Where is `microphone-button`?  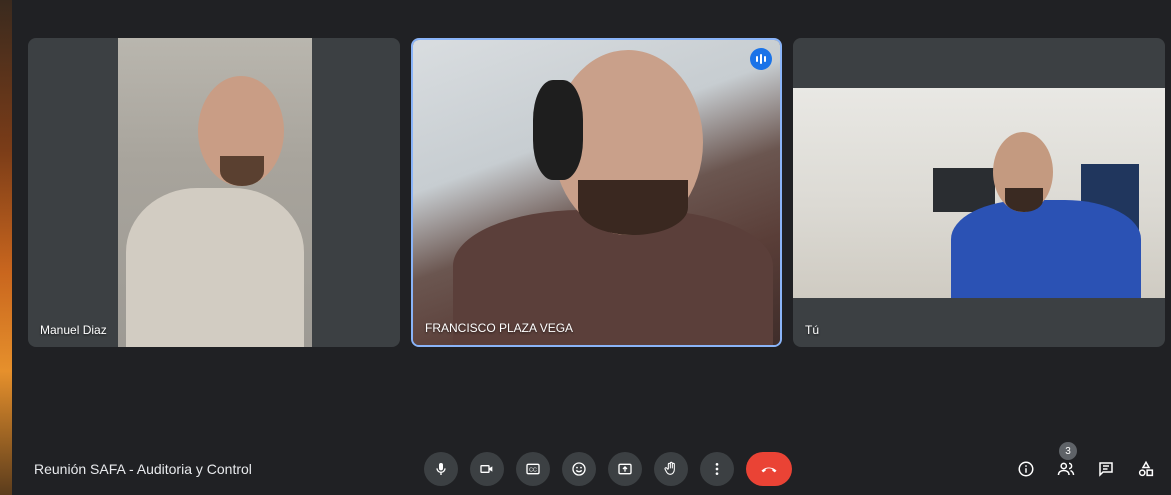
microphone-button is located at coordinates (441, 469).